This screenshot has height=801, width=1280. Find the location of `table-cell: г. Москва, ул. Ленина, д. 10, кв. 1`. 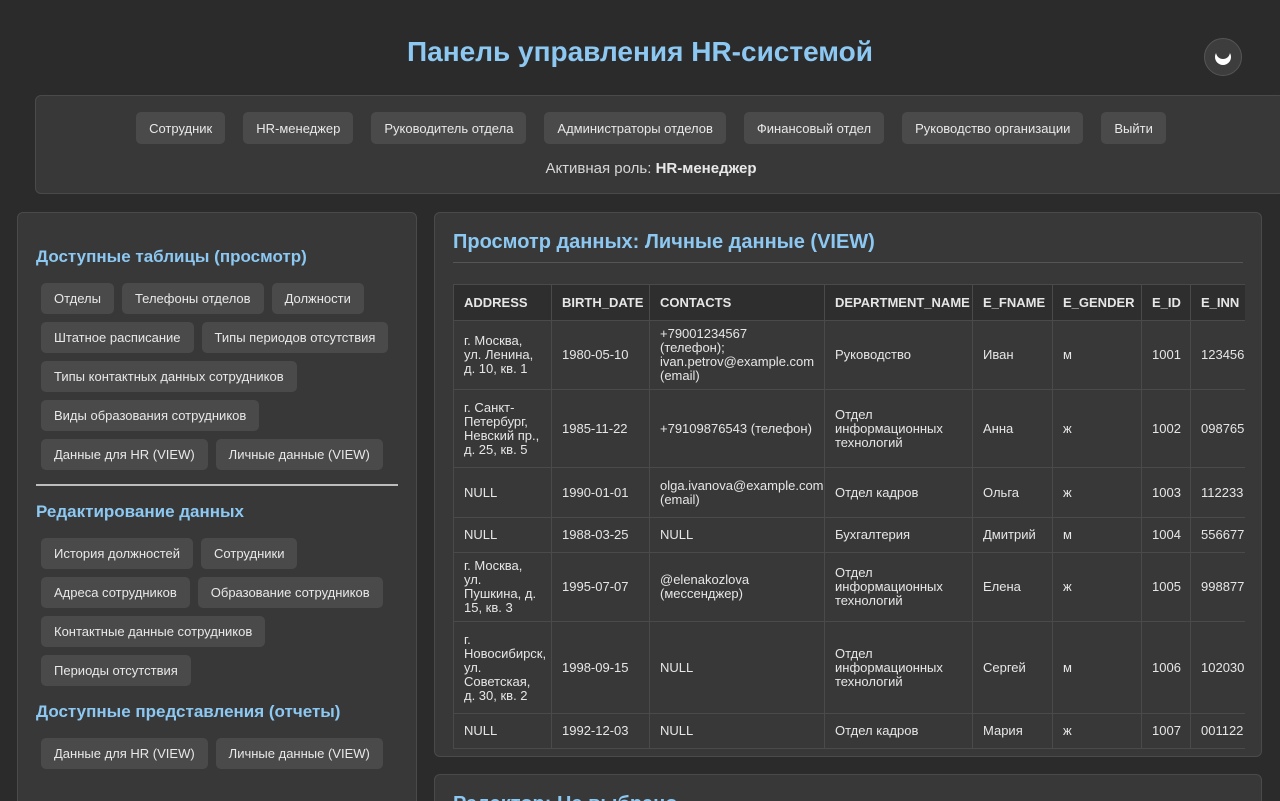

table-cell: г. Москва, ул. Ленина, д. 10, кв. 1 is located at coordinates (502, 355).